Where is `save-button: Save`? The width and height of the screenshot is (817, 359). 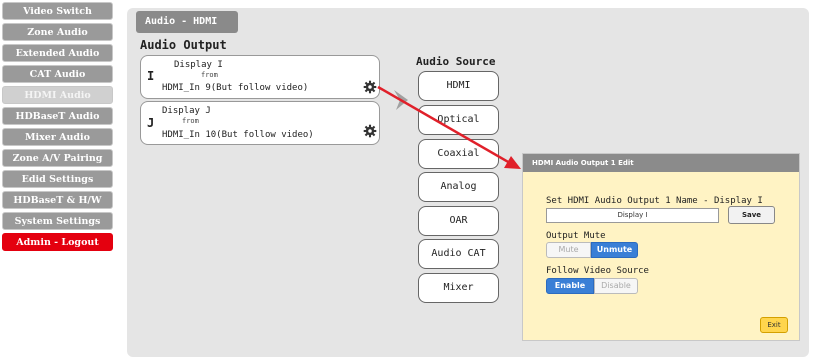 save-button: Save is located at coordinates (751, 215).